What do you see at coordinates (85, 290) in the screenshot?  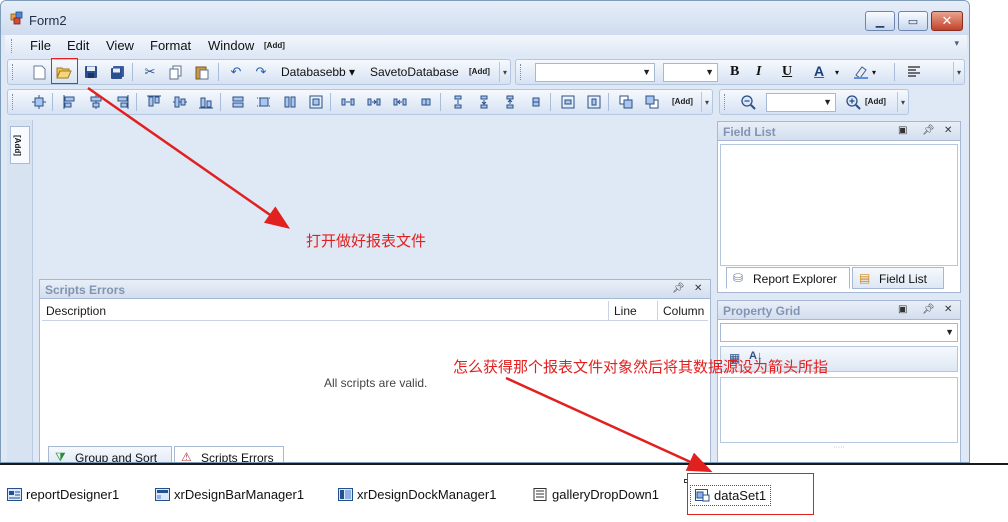 I see `scripts-errors-title: Scripts Errors` at bounding box center [85, 290].